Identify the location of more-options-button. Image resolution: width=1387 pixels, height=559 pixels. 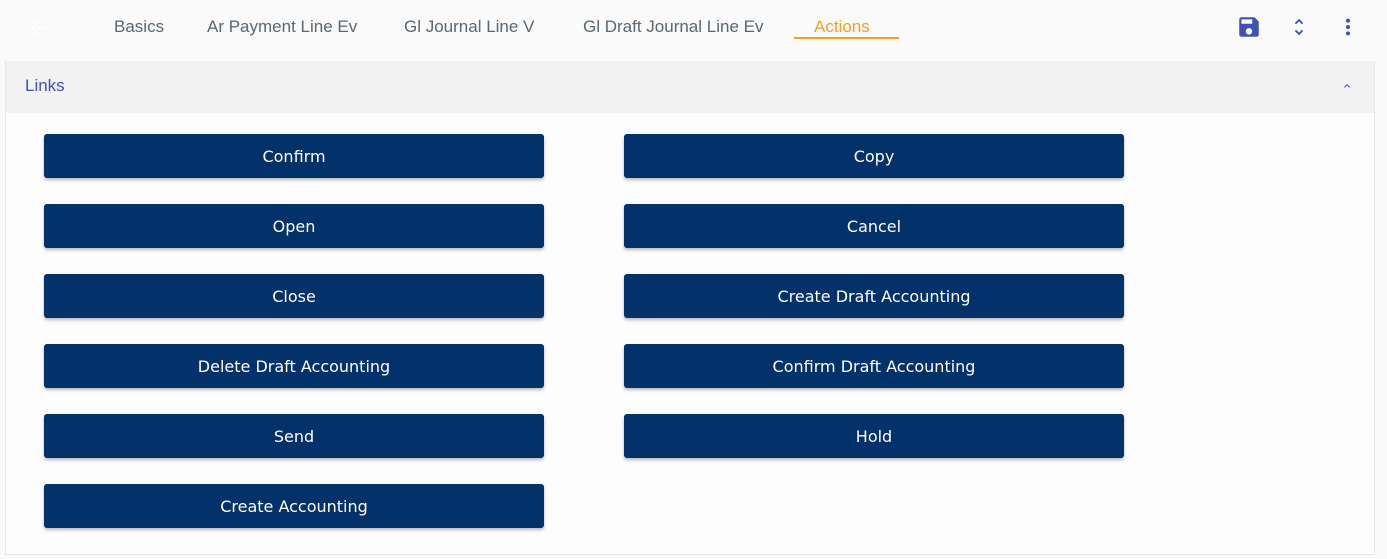
(1348, 27).